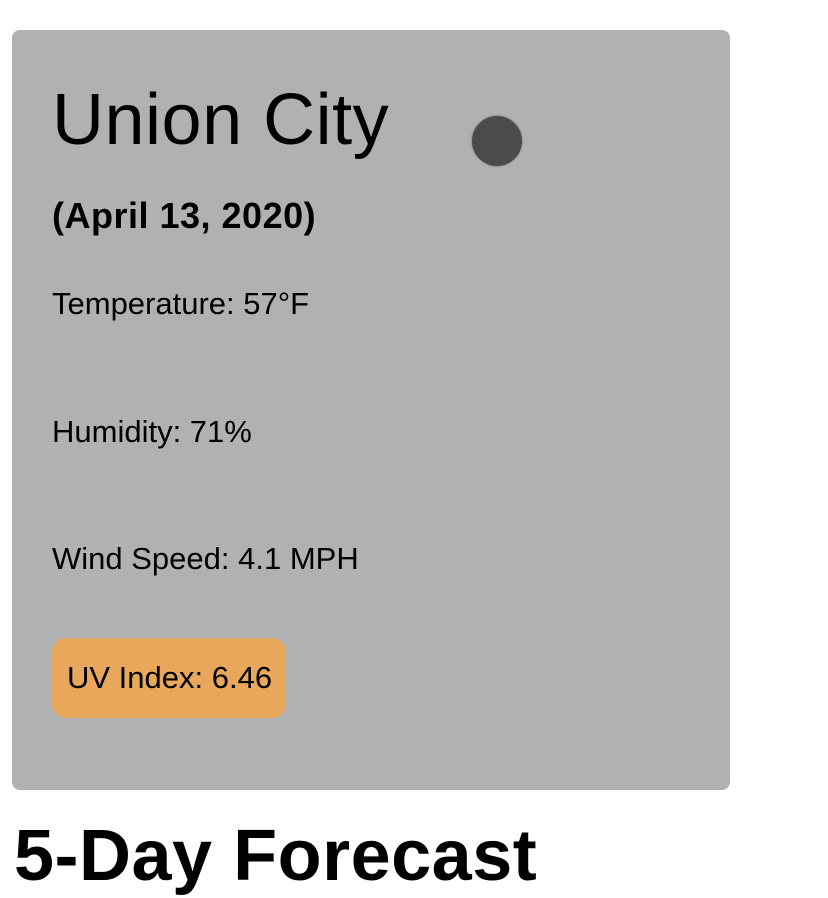 The height and width of the screenshot is (898, 828). Describe the element at coordinates (181, 303) in the screenshot. I see `temperature-text: Temperature: 57°F` at that location.